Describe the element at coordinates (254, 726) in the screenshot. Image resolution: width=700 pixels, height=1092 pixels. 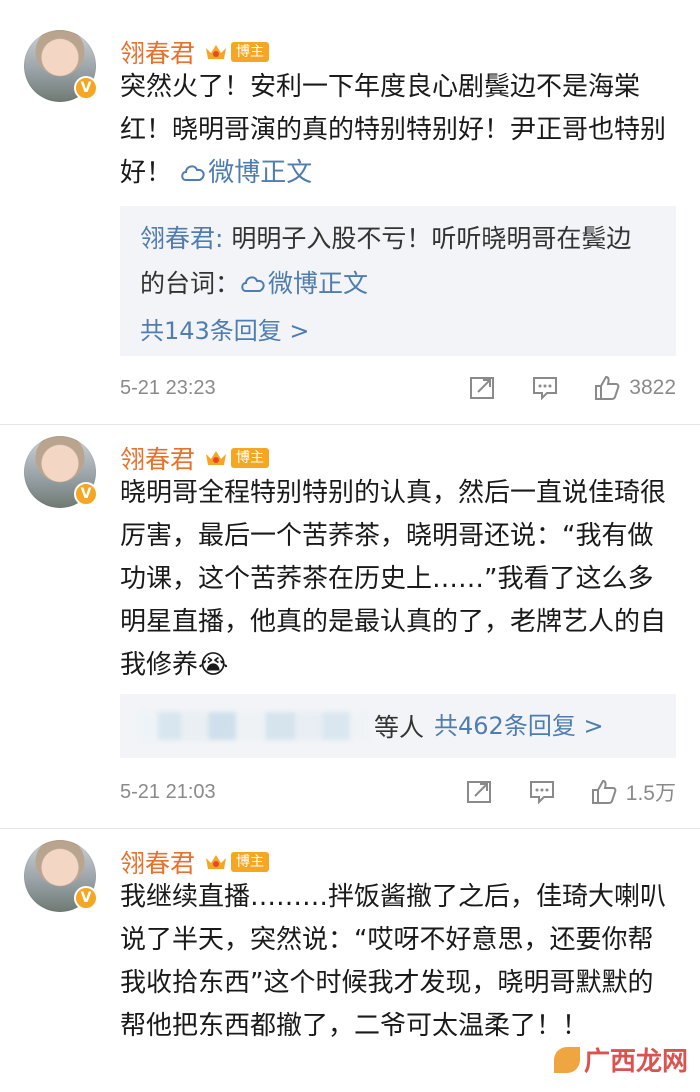
I see `blurred-usernames` at that location.